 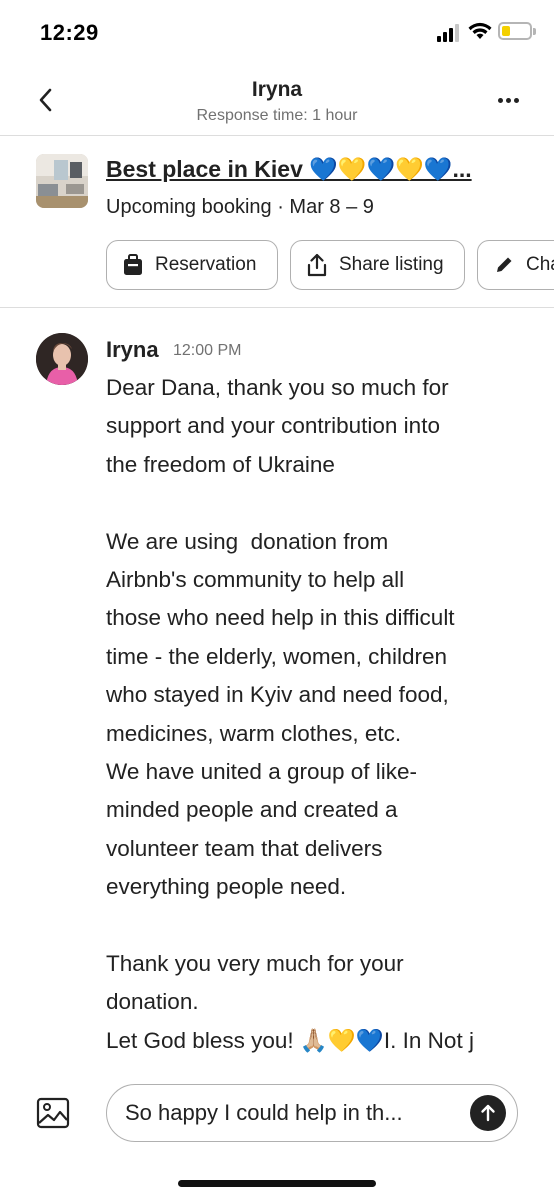 What do you see at coordinates (132, 349) in the screenshot?
I see `sender-name: Iryna` at bounding box center [132, 349].